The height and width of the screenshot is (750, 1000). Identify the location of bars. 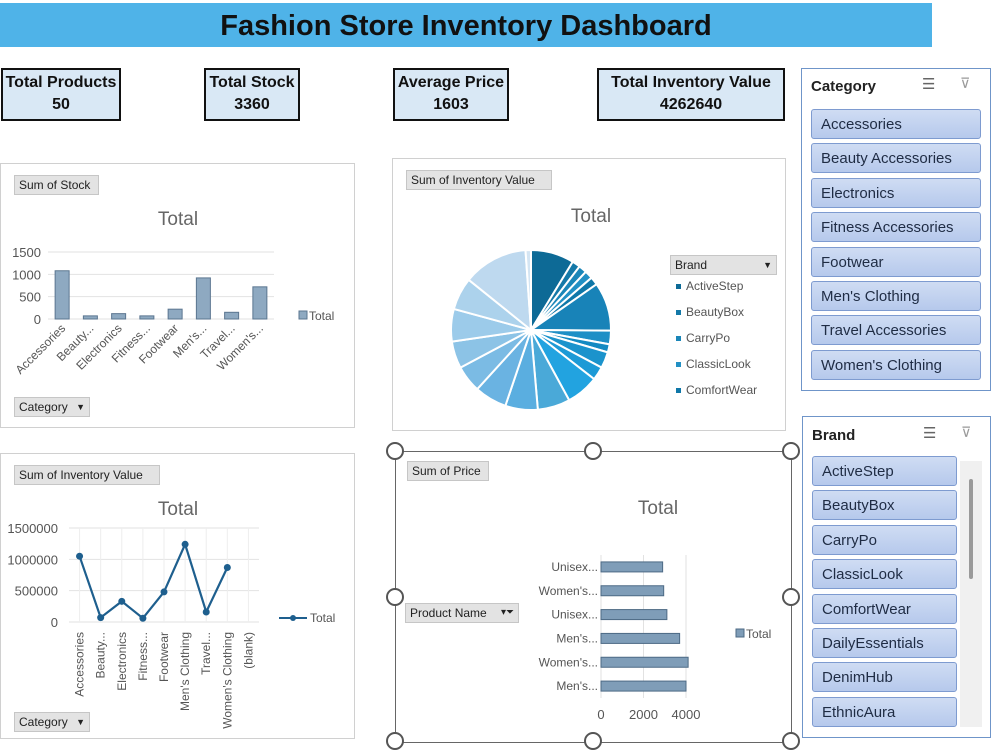
(161, 295).